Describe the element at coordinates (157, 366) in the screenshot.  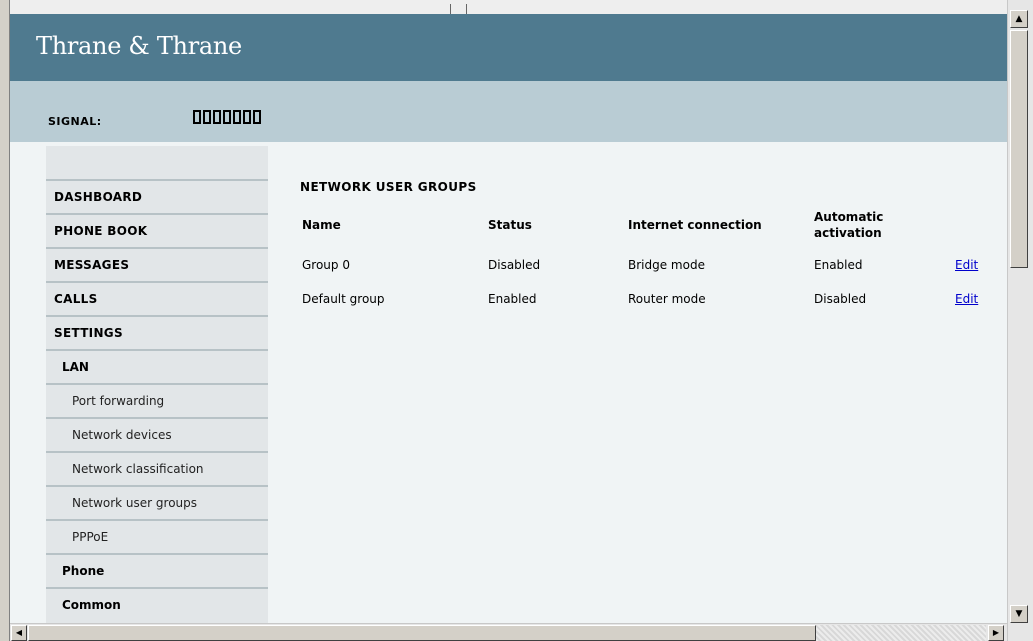
I see `sidebar-item-lan: LAN` at that location.